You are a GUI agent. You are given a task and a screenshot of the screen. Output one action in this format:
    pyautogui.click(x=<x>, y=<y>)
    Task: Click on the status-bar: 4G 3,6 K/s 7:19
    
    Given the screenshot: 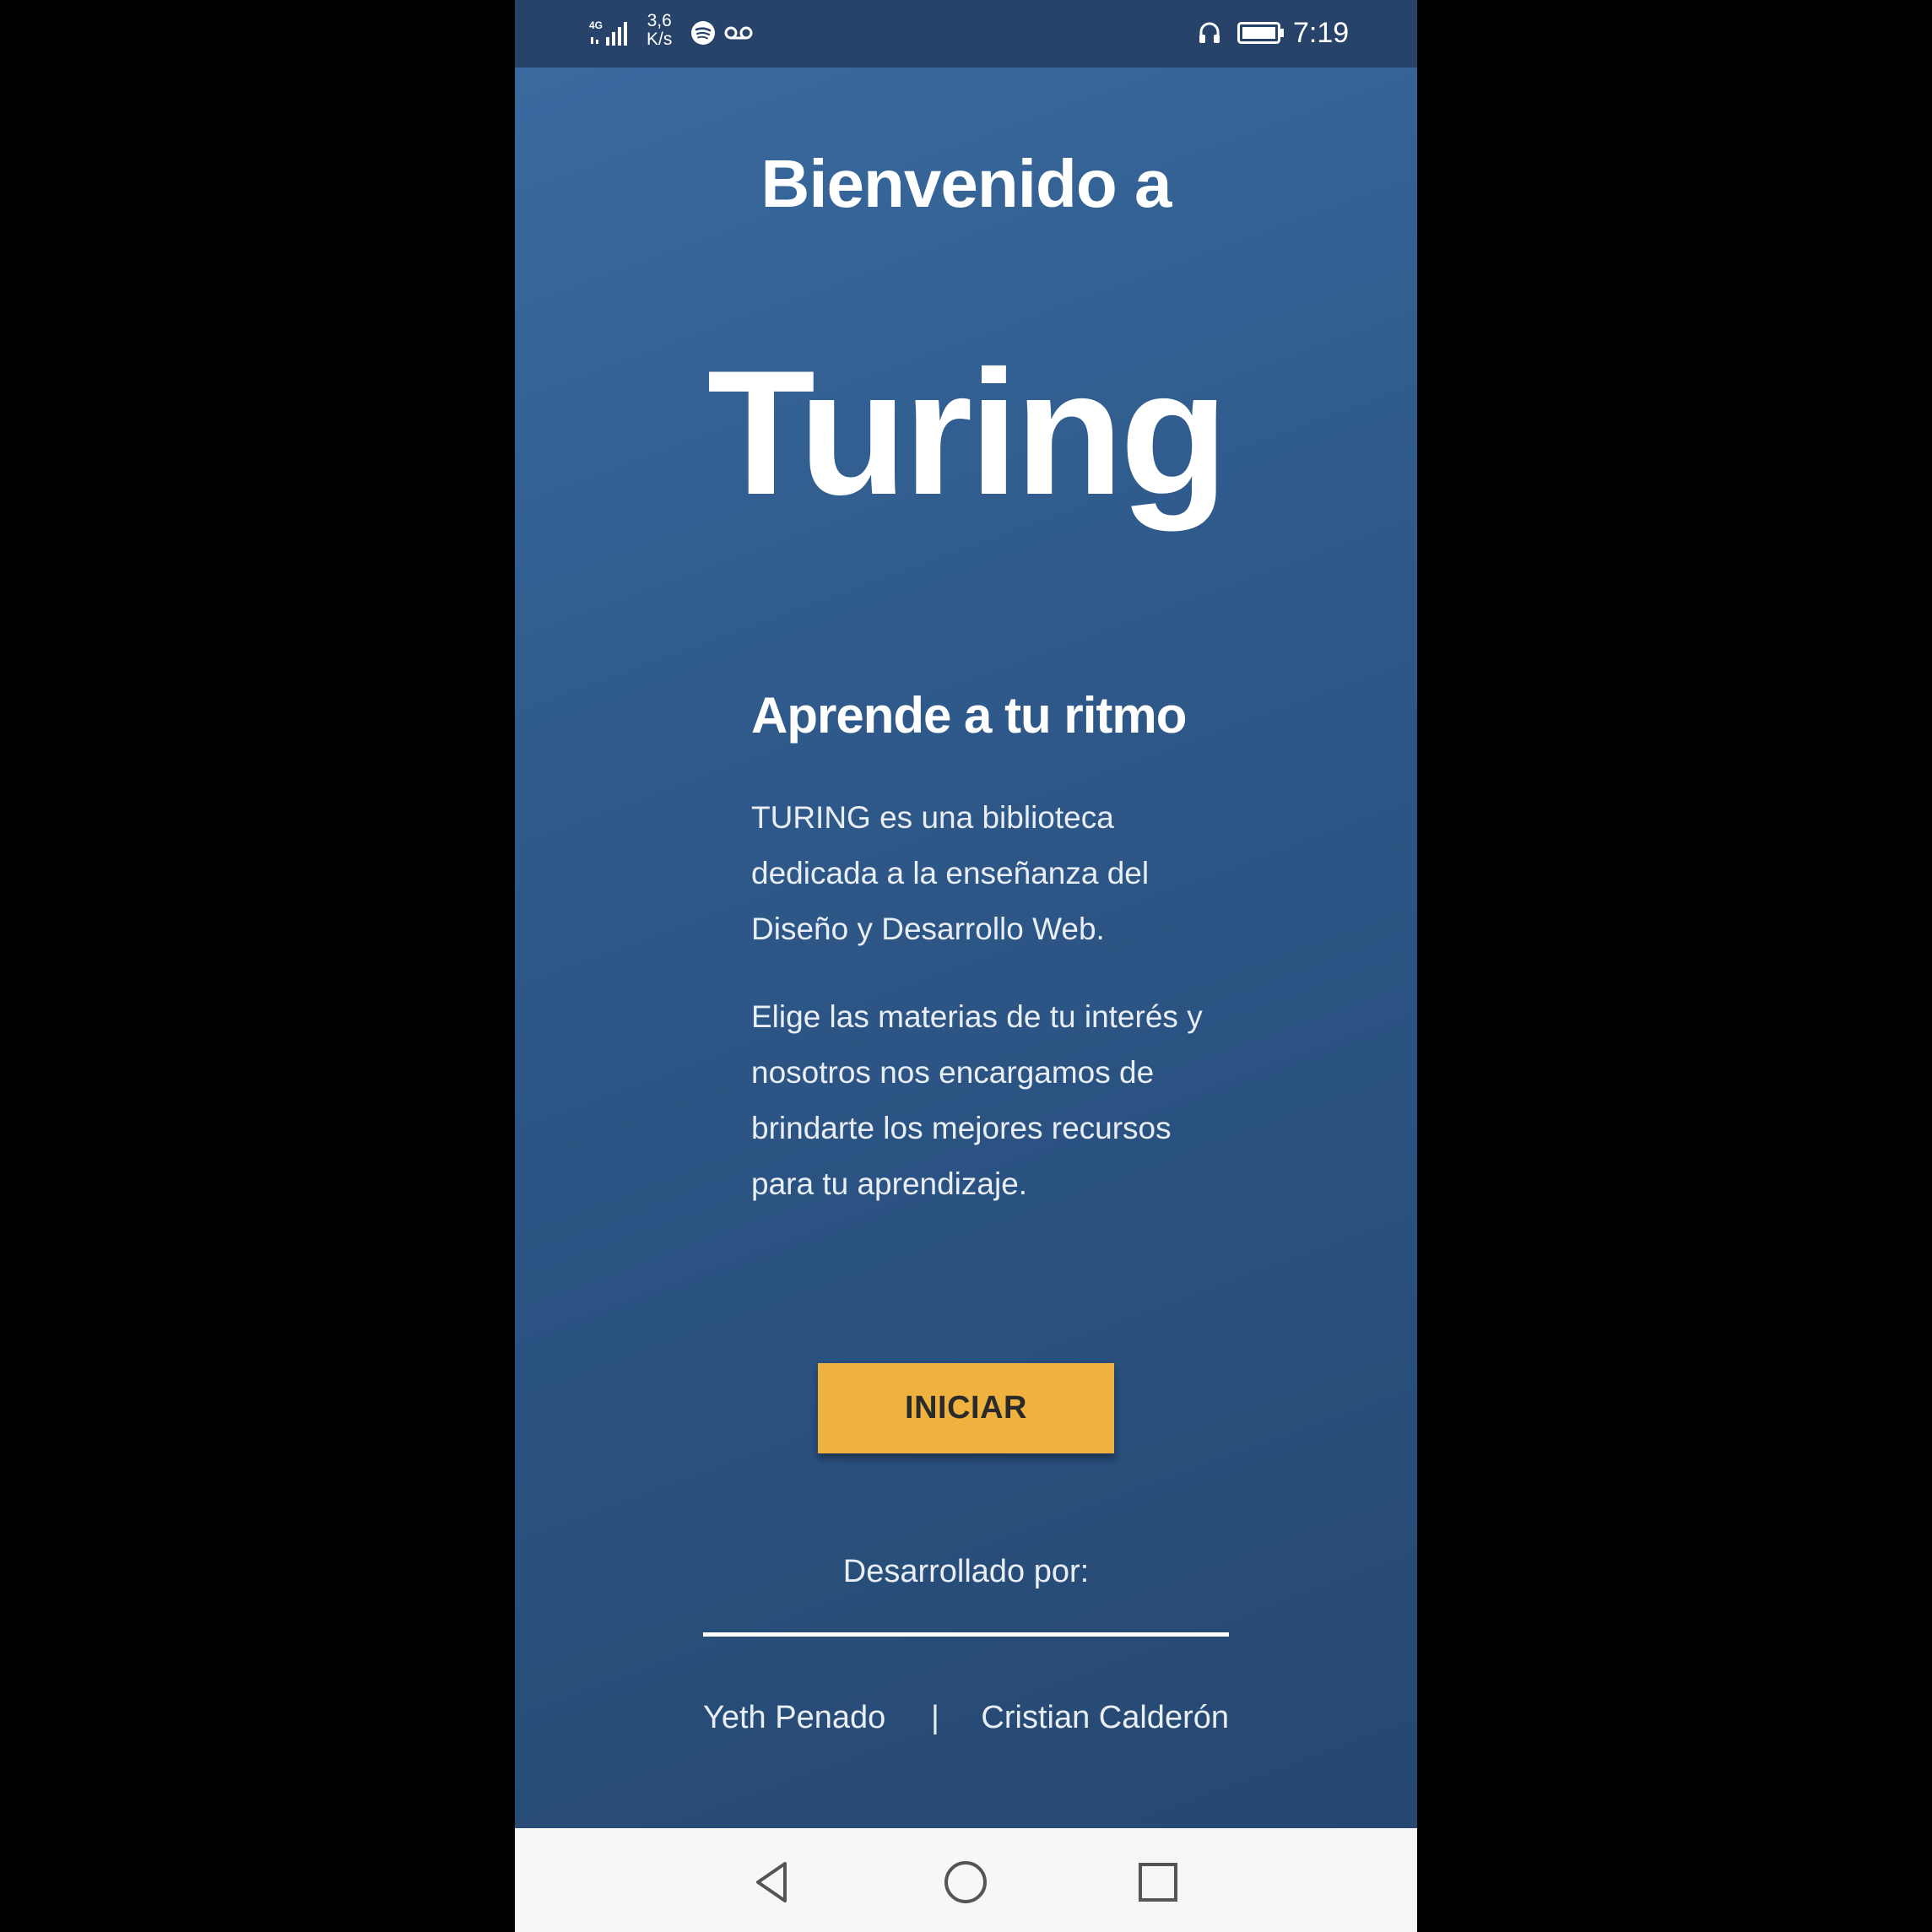 What is the action you would take?
    pyautogui.click(x=966, y=34)
    